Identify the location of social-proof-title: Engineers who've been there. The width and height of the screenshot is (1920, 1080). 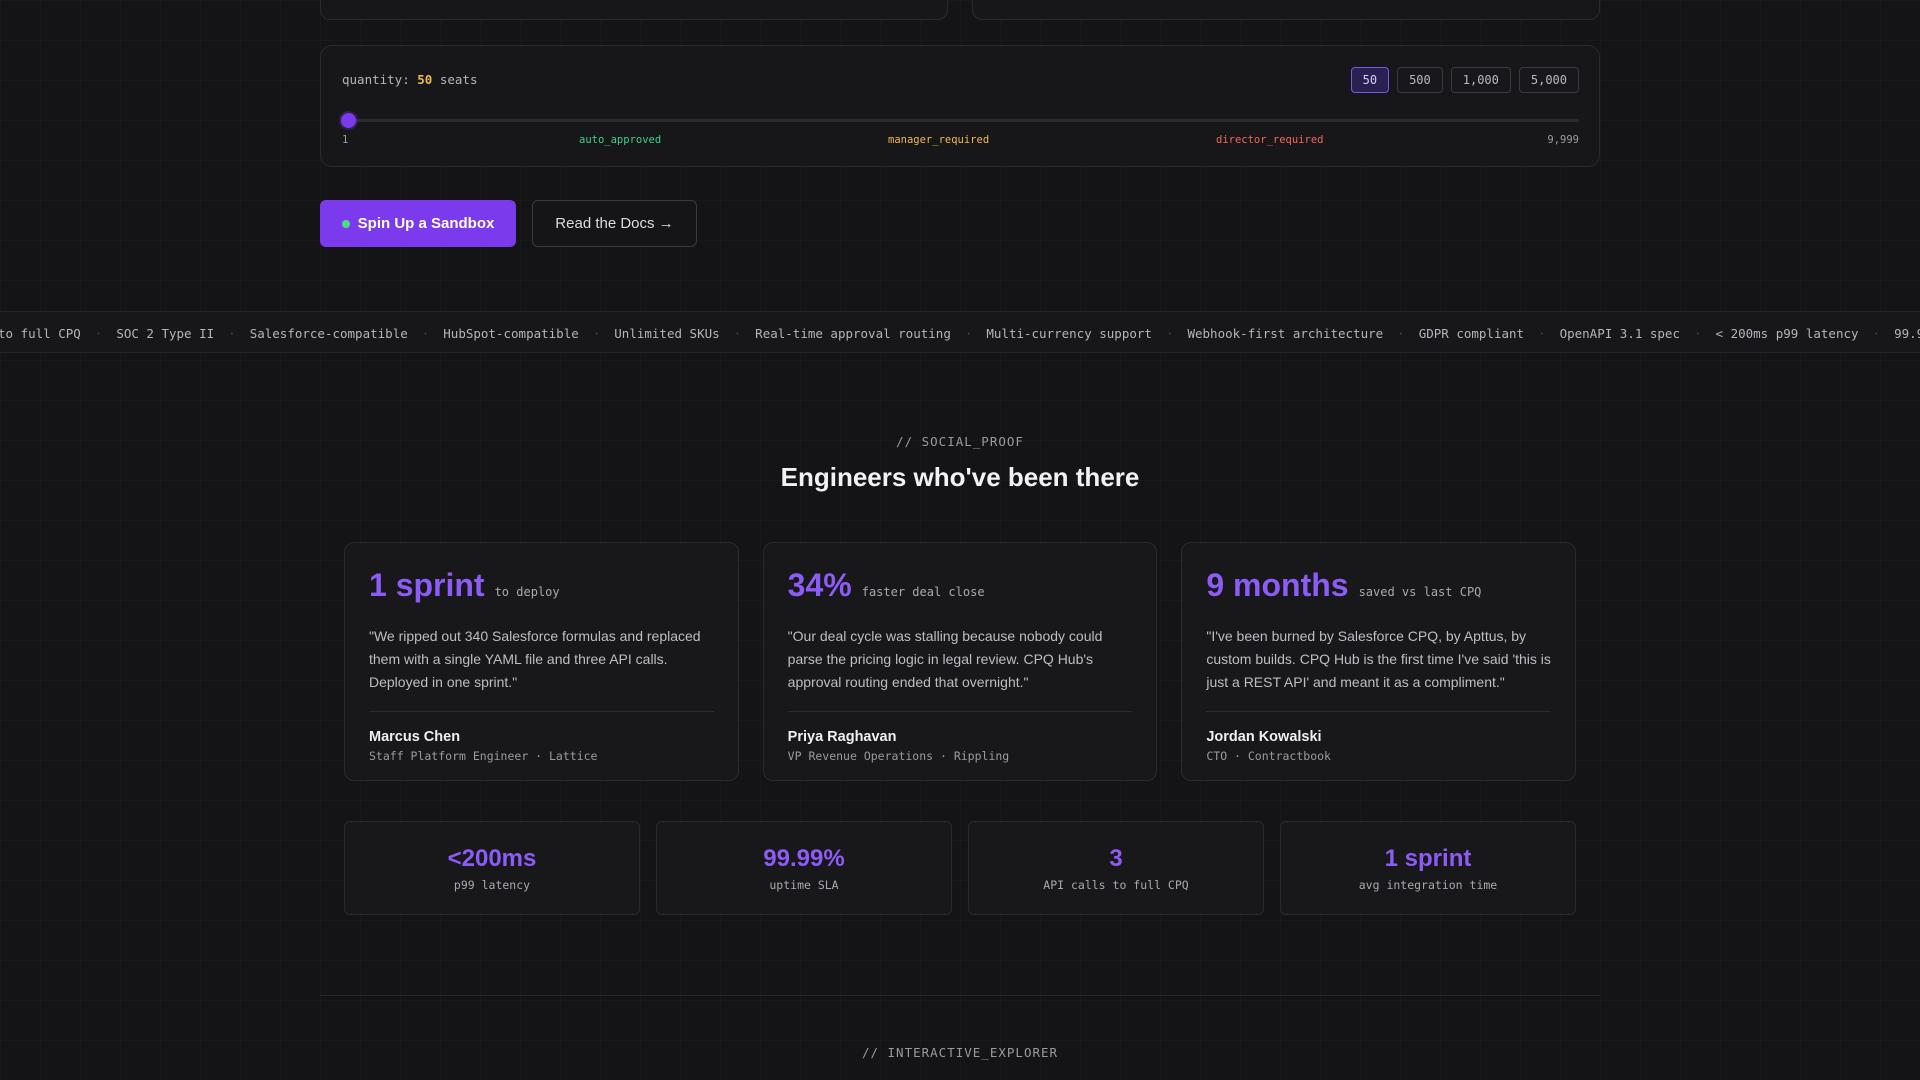
(960, 477).